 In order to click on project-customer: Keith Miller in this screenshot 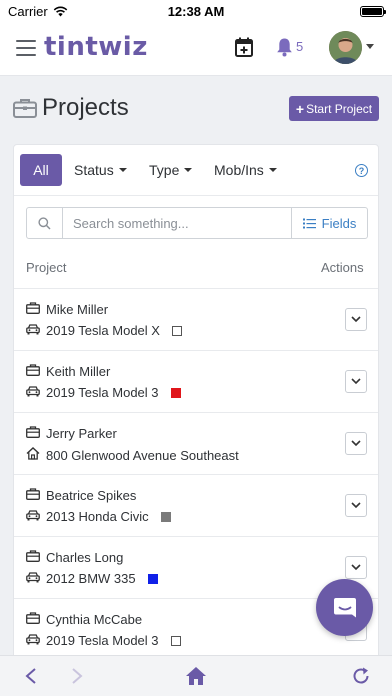, I will do `click(68, 371)`.